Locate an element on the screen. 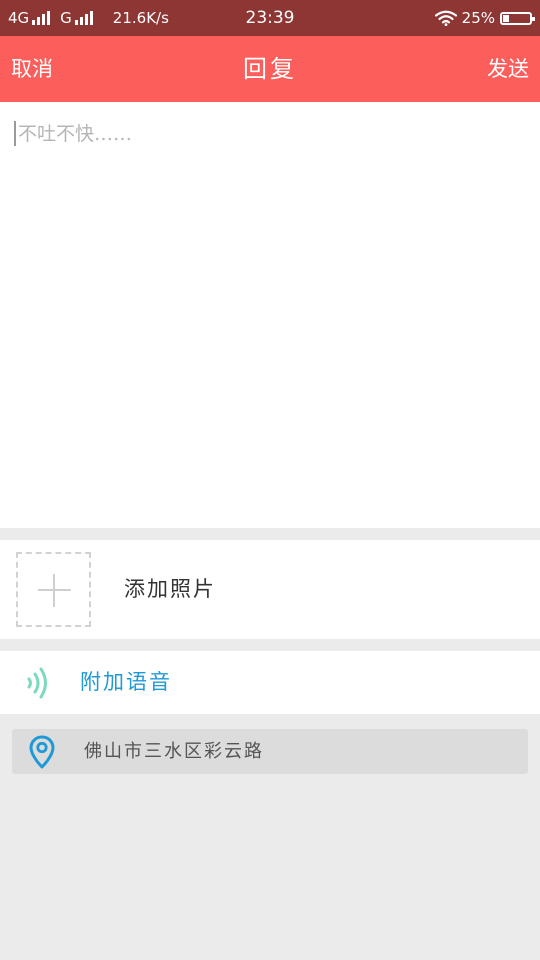  page-title: 回复 is located at coordinates (270, 69).